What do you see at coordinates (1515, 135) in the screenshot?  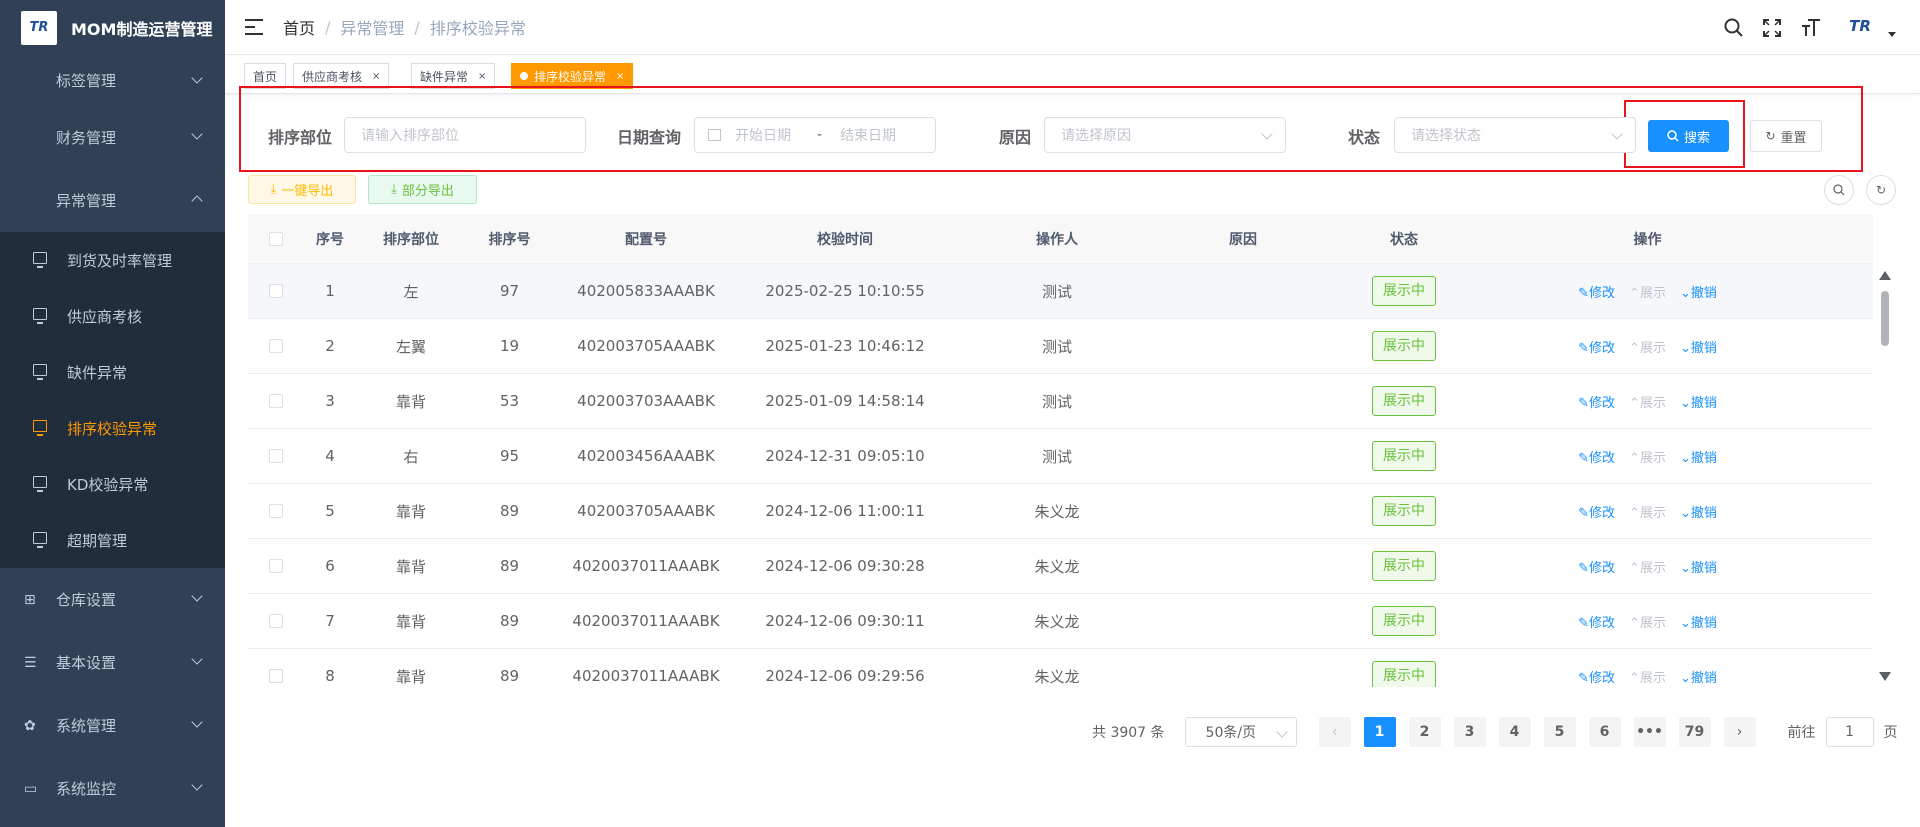 I see `status-select: 请选择状态` at bounding box center [1515, 135].